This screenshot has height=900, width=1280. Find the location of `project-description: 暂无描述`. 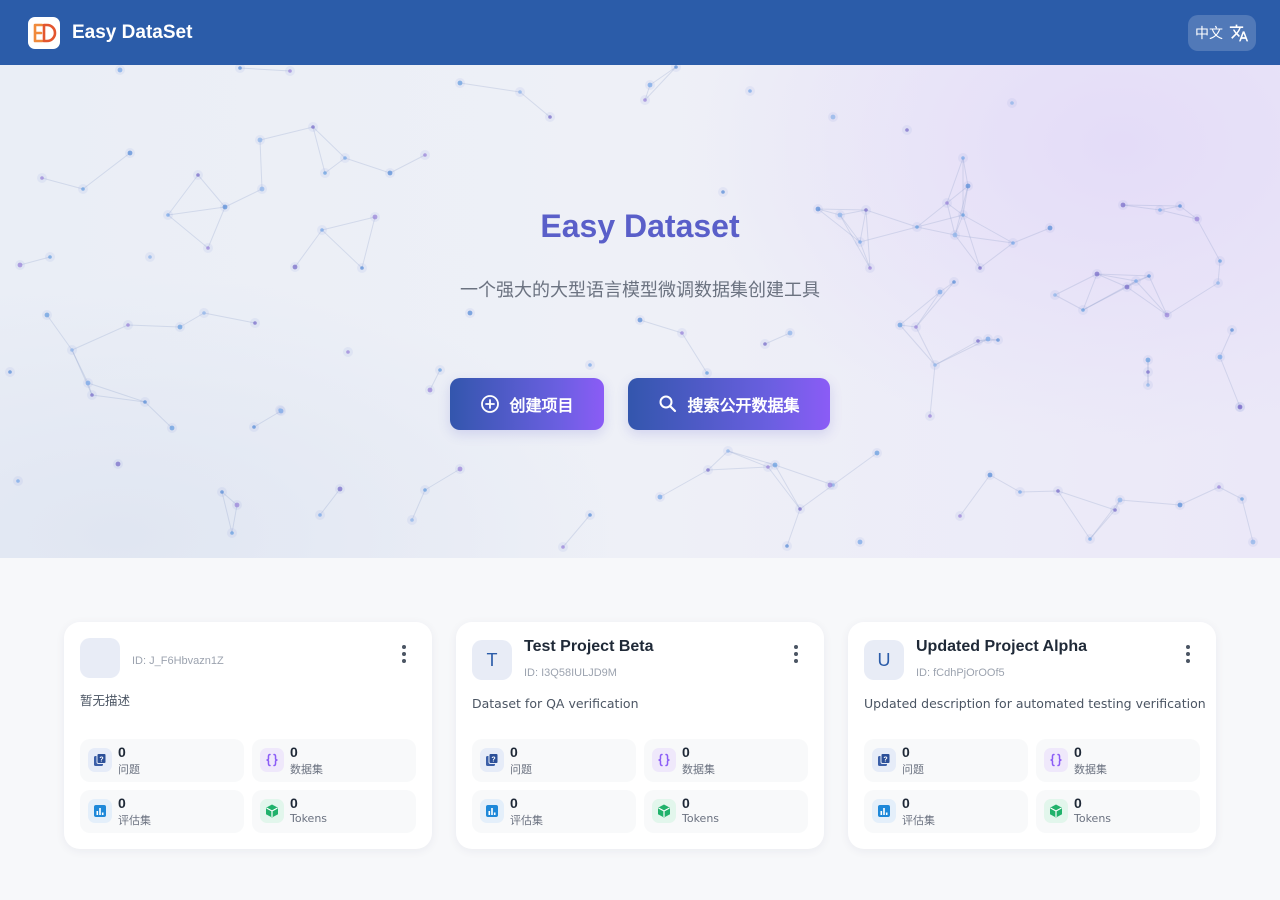

project-description: 暂无描述 is located at coordinates (105, 700).